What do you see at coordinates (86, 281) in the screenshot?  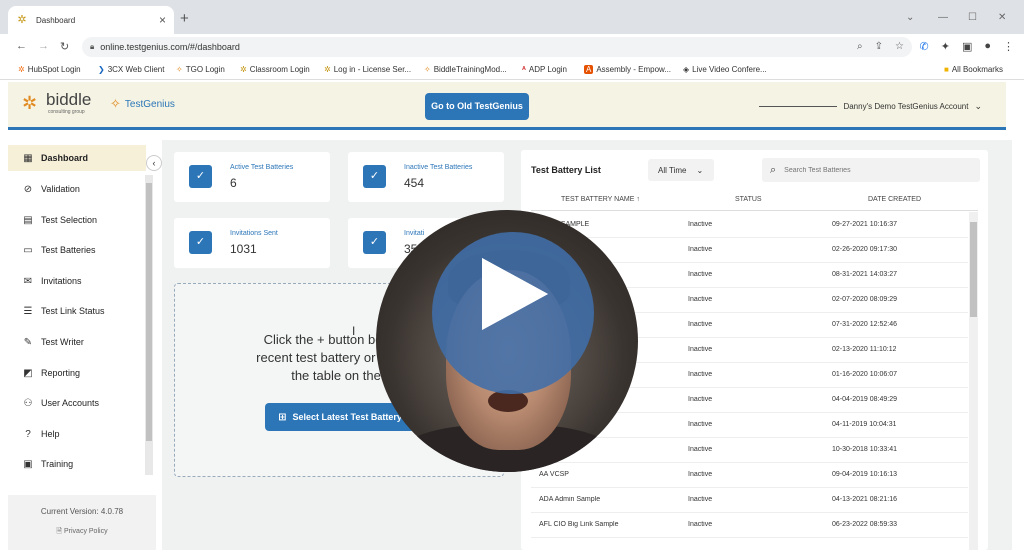 I see `sidebar-item-invitations: ✉ Invitations` at bounding box center [86, 281].